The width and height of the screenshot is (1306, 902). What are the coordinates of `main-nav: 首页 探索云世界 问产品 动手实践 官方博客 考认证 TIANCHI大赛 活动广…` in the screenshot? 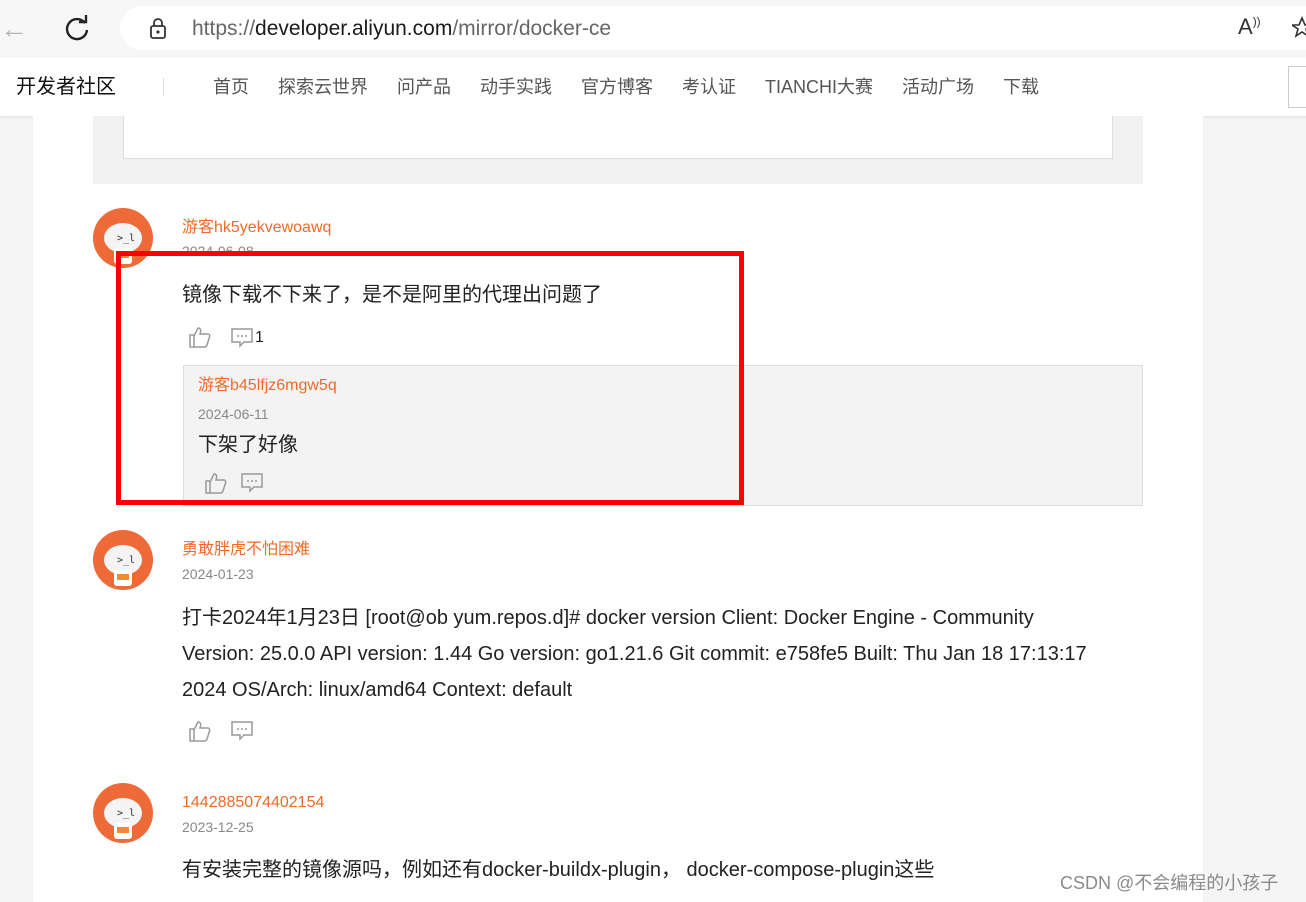 It's located at (640, 87).